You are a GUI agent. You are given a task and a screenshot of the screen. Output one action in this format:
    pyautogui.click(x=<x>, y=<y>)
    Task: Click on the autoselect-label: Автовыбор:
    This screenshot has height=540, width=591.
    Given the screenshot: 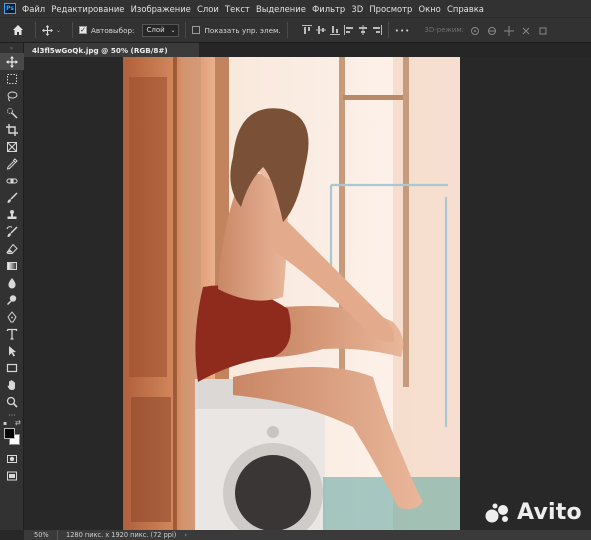 What is the action you would take?
    pyautogui.click(x=113, y=30)
    